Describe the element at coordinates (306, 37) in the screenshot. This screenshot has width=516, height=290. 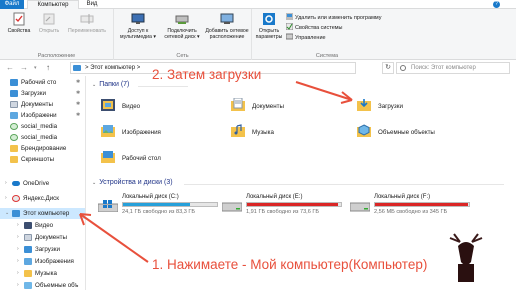
I see `manage-button: Управление` at that location.